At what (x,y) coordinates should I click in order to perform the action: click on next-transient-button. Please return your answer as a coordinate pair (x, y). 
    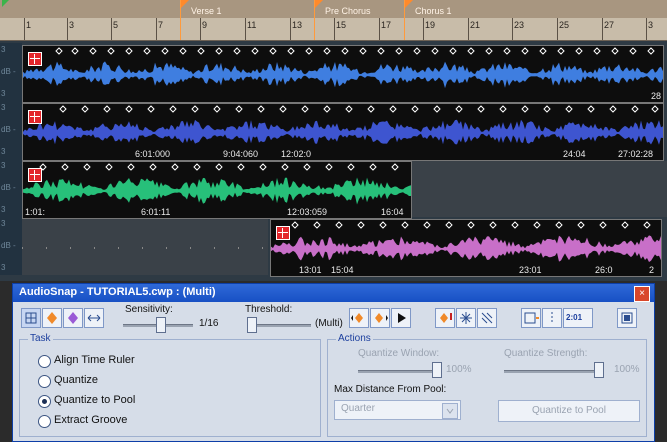
    Looking at the image, I should click on (380, 318).